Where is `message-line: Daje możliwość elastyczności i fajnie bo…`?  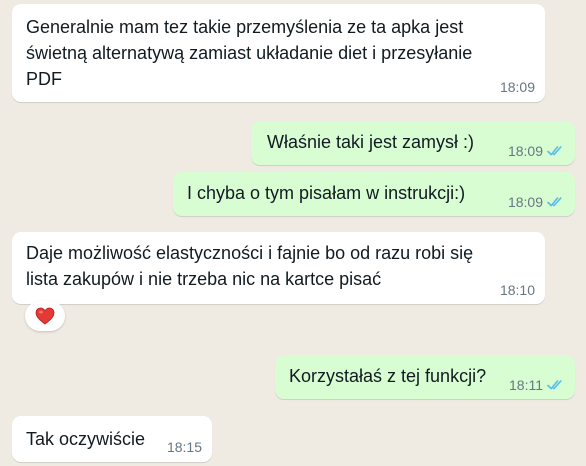 message-line: Daje możliwość elastyczności i fajnie bo… is located at coordinates (250, 253).